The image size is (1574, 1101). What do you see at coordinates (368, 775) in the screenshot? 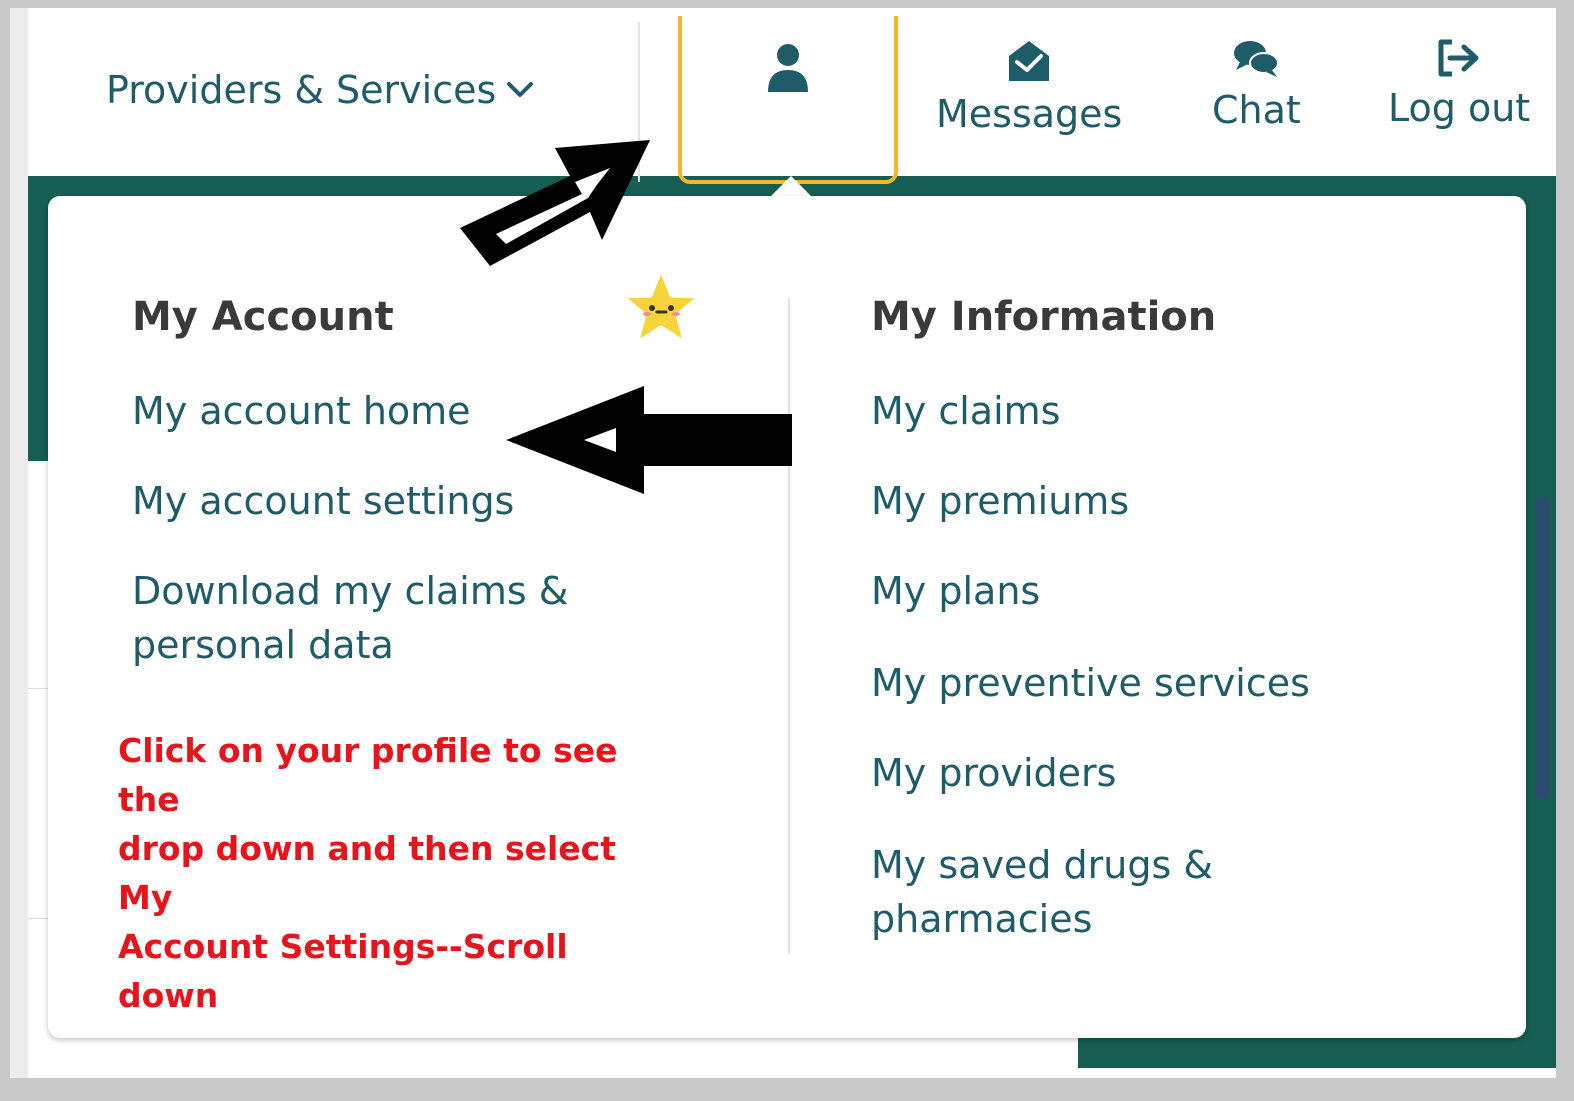
I see `annotation-line-1: Click on your profile to see the` at bounding box center [368, 775].